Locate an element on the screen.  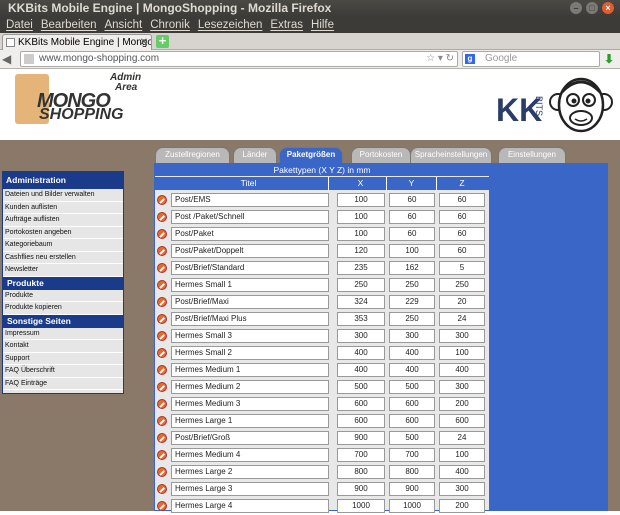
url-bar: www.mongo-shopping.com ☆ ▾ ↻ is located at coordinates (239, 59).